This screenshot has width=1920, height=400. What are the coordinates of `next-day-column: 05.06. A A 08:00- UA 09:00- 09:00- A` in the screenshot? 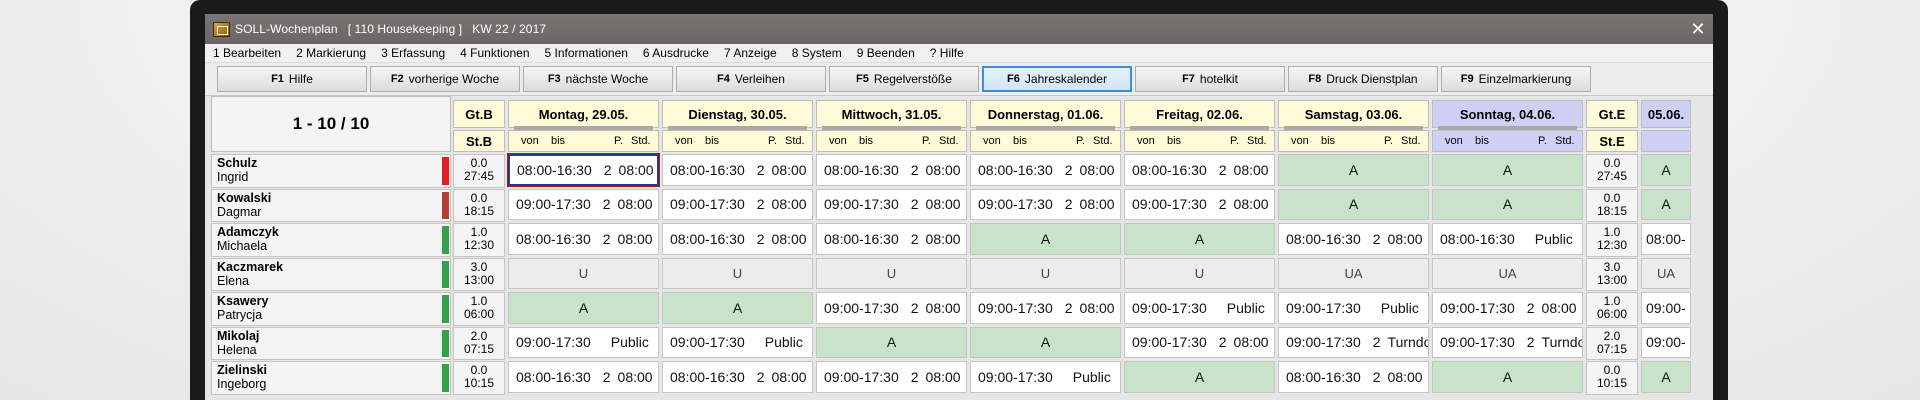 It's located at (1666, 248).